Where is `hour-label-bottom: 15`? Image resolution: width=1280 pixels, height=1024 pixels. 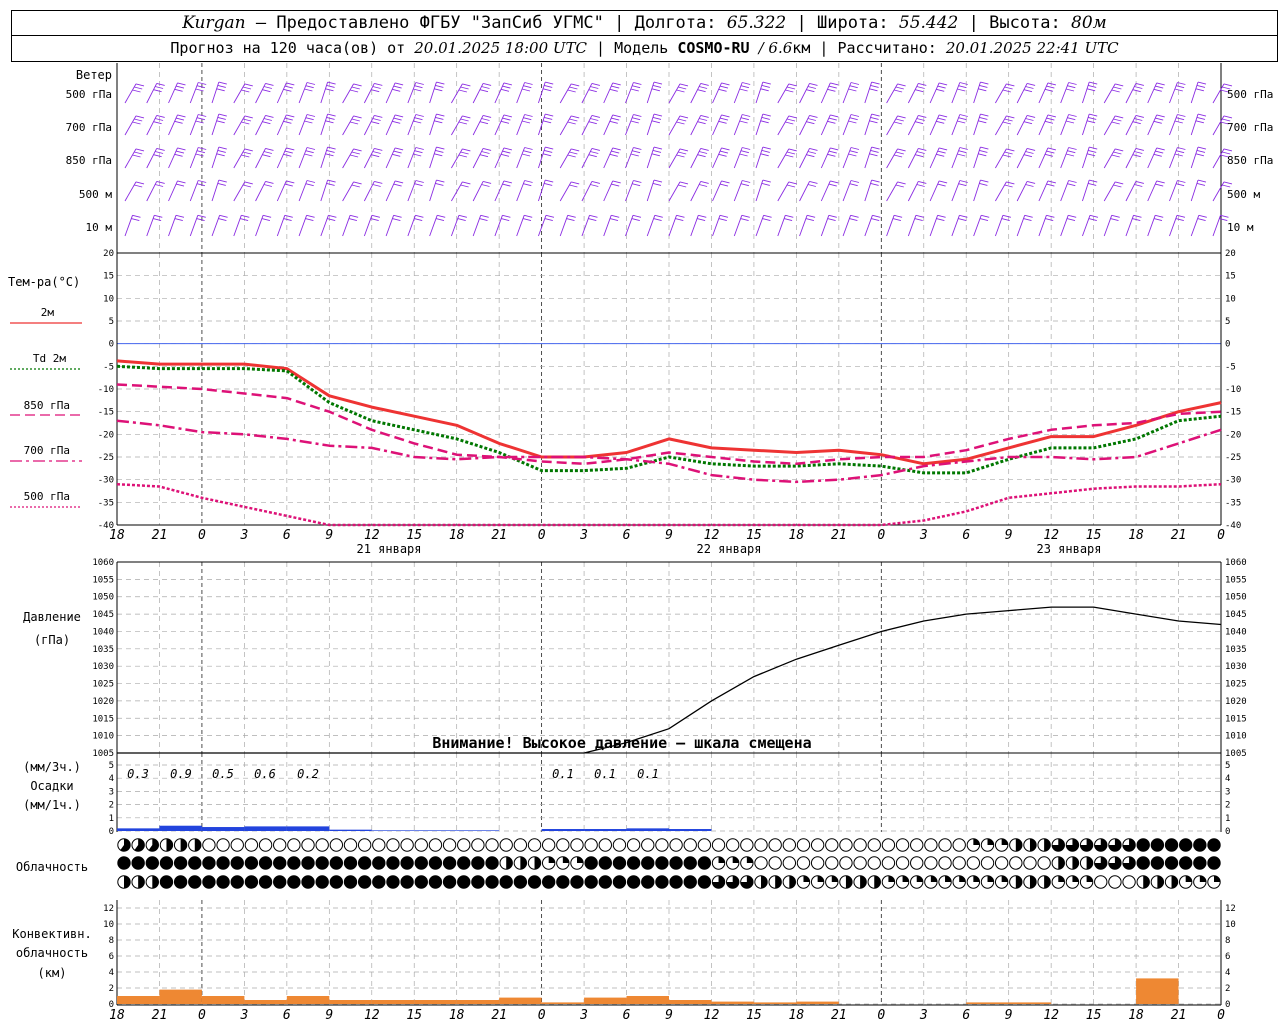 hour-label-bottom: 15 is located at coordinates (414, 1015).